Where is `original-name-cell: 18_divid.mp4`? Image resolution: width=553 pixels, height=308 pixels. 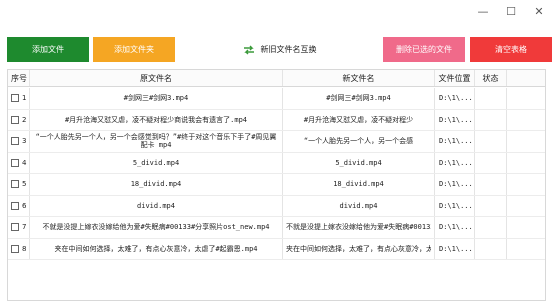 original-name-cell: 18_divid.mp4 is located at coordinates (156, 184).